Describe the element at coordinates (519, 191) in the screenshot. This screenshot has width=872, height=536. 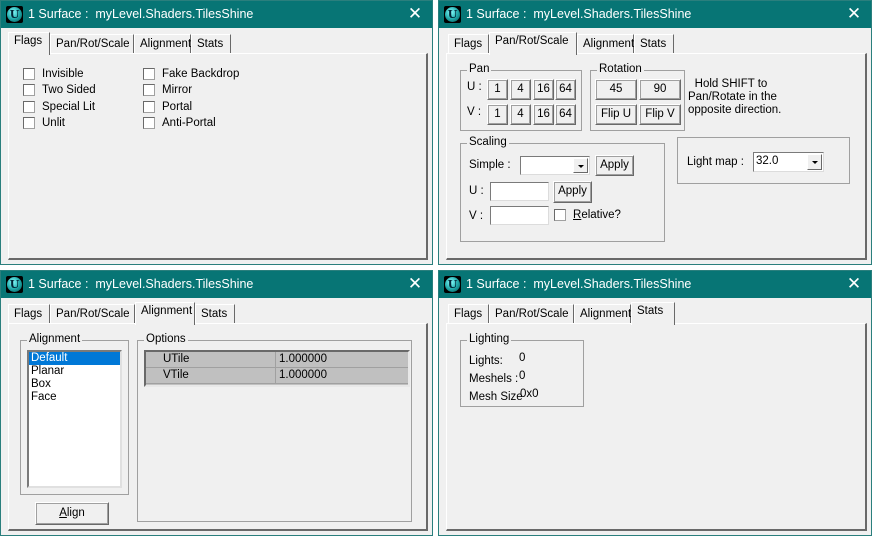
I see `scale-u-input` at that location.